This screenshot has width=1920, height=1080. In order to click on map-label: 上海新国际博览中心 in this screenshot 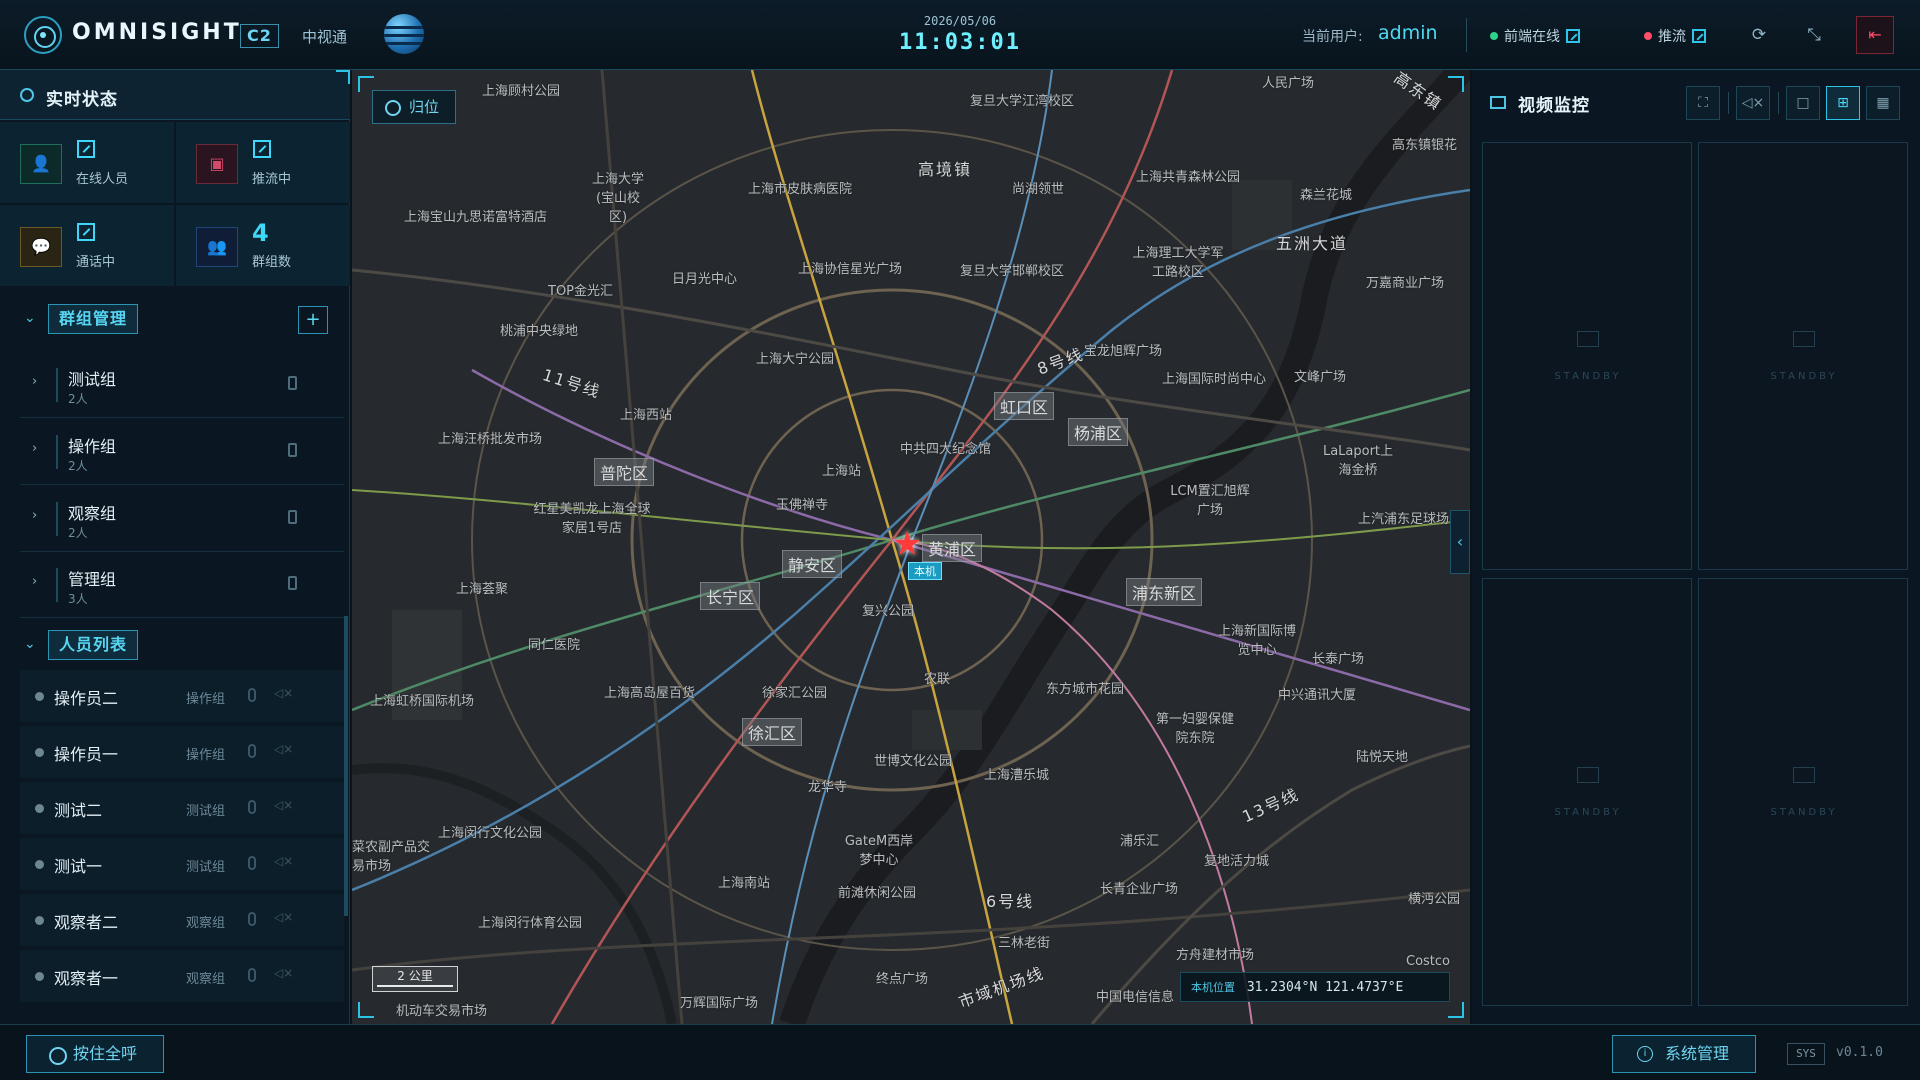, I will do `click(1256, 641)`.